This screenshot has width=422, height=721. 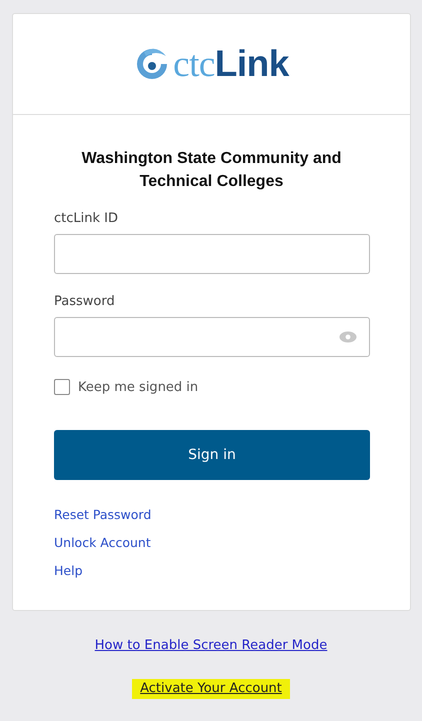 I want to click on sign-in-button: Sign in, so click(x=212, y=455).